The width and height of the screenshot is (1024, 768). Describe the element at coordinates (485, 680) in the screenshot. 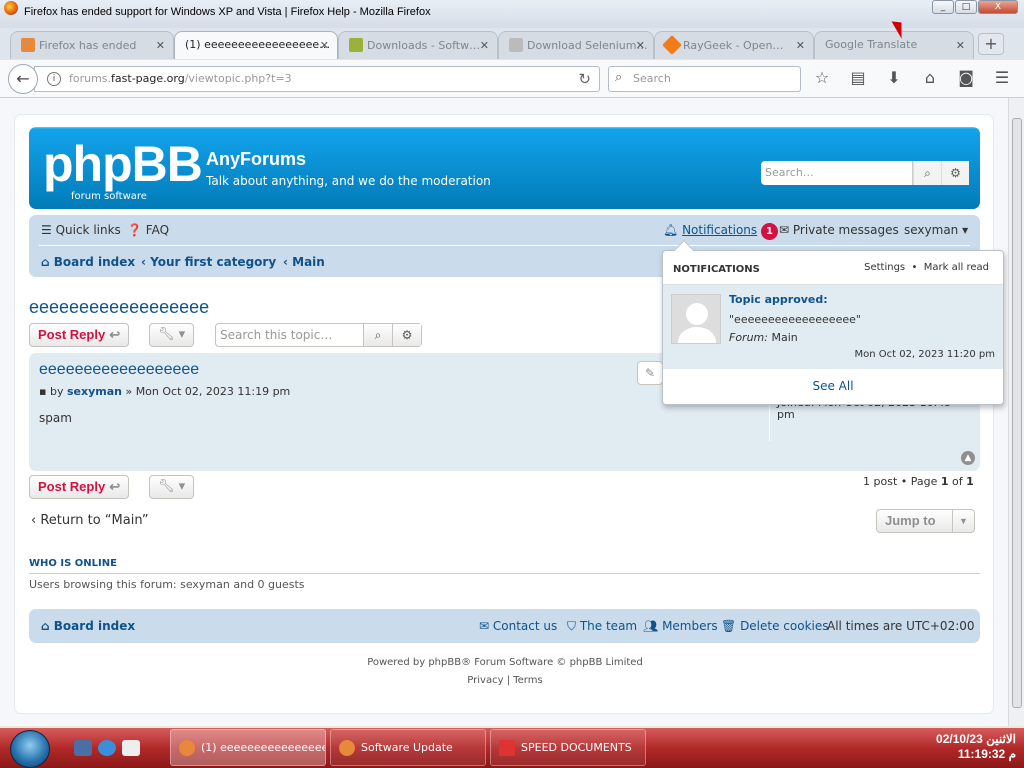

I see `privacy-link: Privacy` at that location.